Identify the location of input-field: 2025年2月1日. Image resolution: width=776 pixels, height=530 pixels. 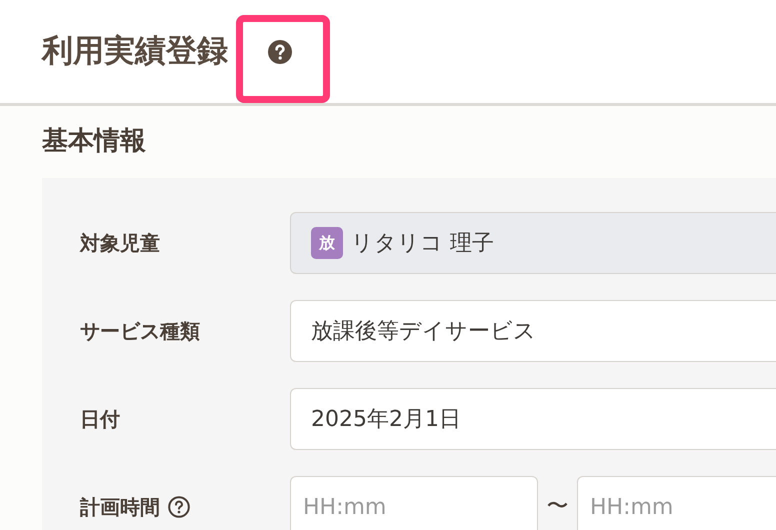
(533, 419).